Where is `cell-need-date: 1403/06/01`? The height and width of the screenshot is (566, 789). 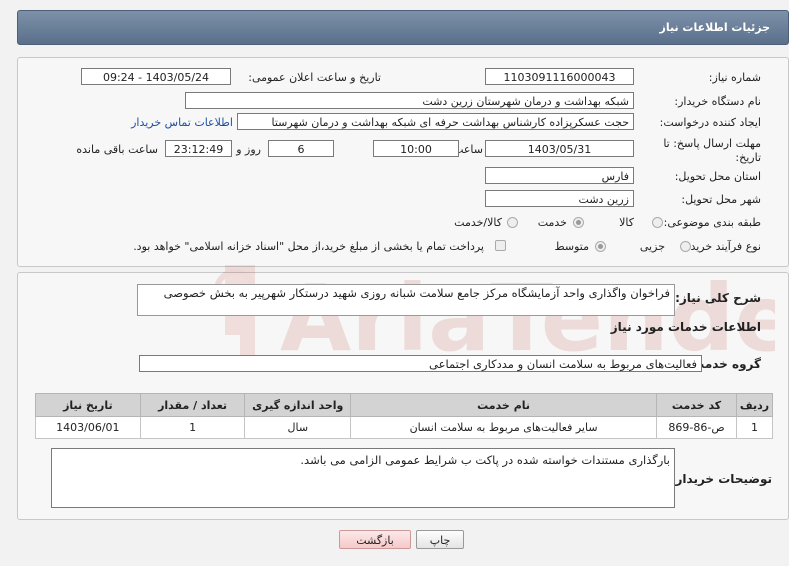 cell-need-date: 1403/06/01 is located at coordinates (88, 427).